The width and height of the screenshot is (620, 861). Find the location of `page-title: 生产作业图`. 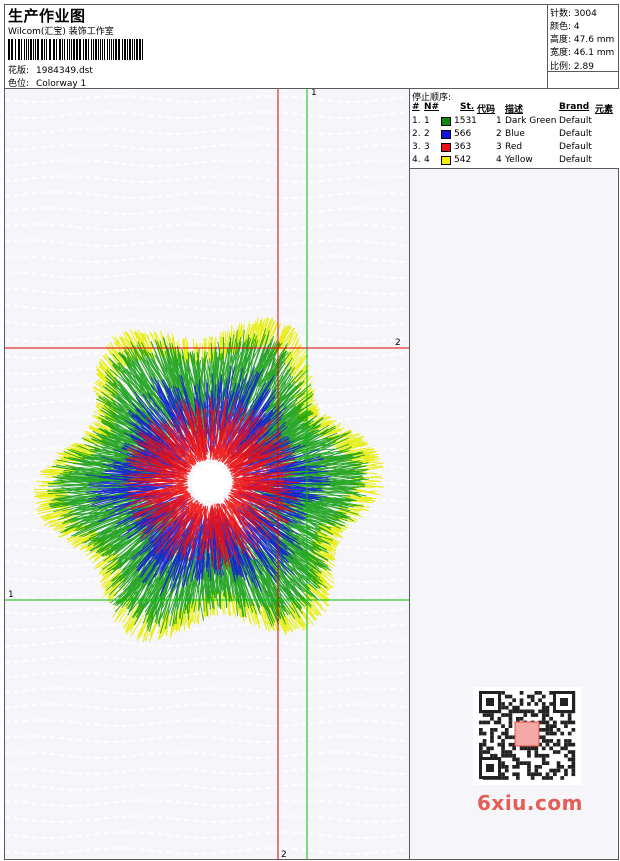

page-title: 生产作业图 is located at coordinates (47, 16).